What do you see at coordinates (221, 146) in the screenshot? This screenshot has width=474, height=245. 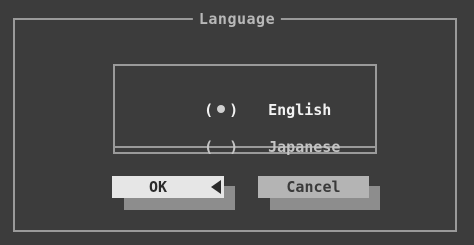 I see `radio-unselected-dot-icon` at bounding box center [221, 146].